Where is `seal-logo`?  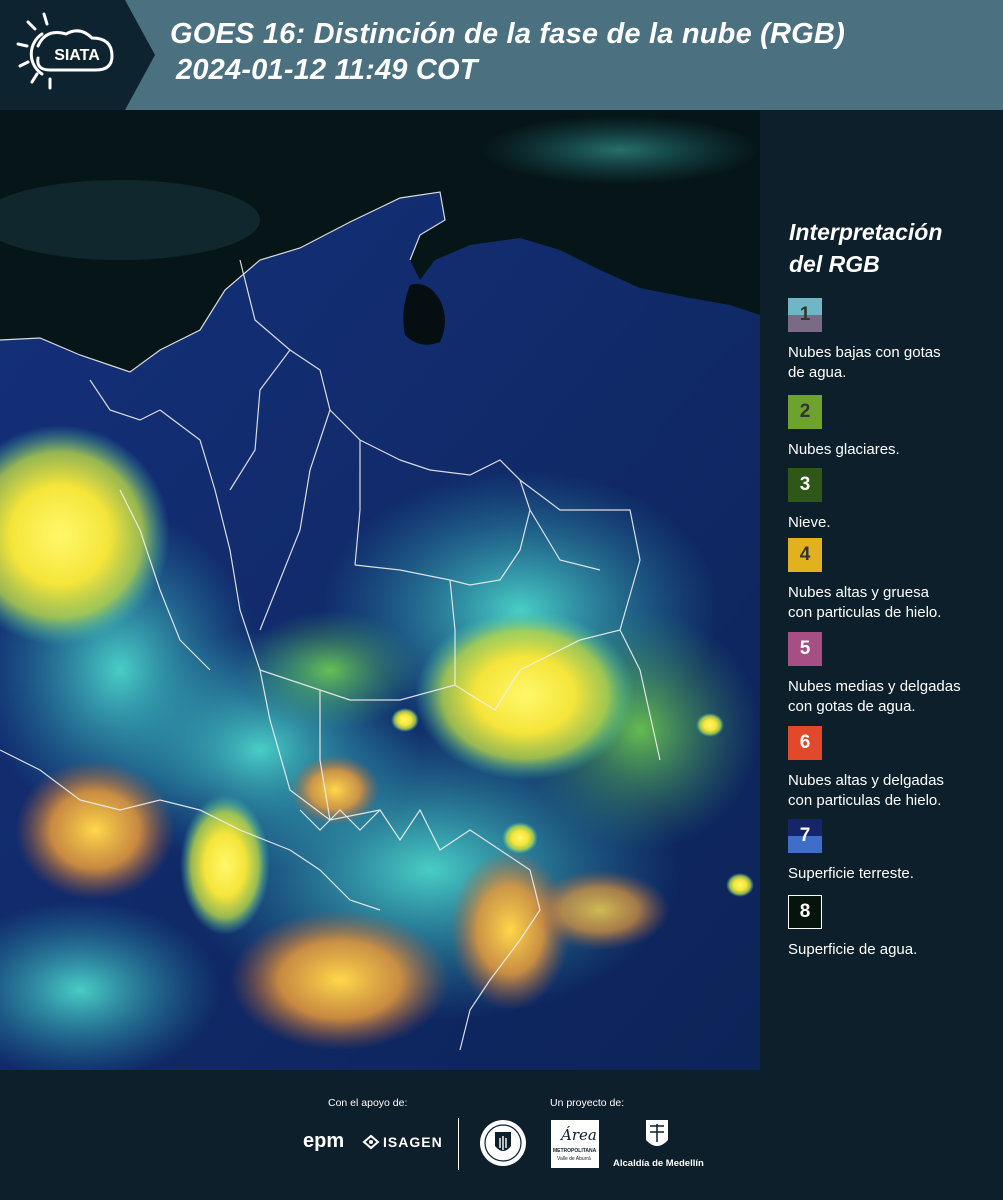
seal-logo is located at coordinates (503, 1143).